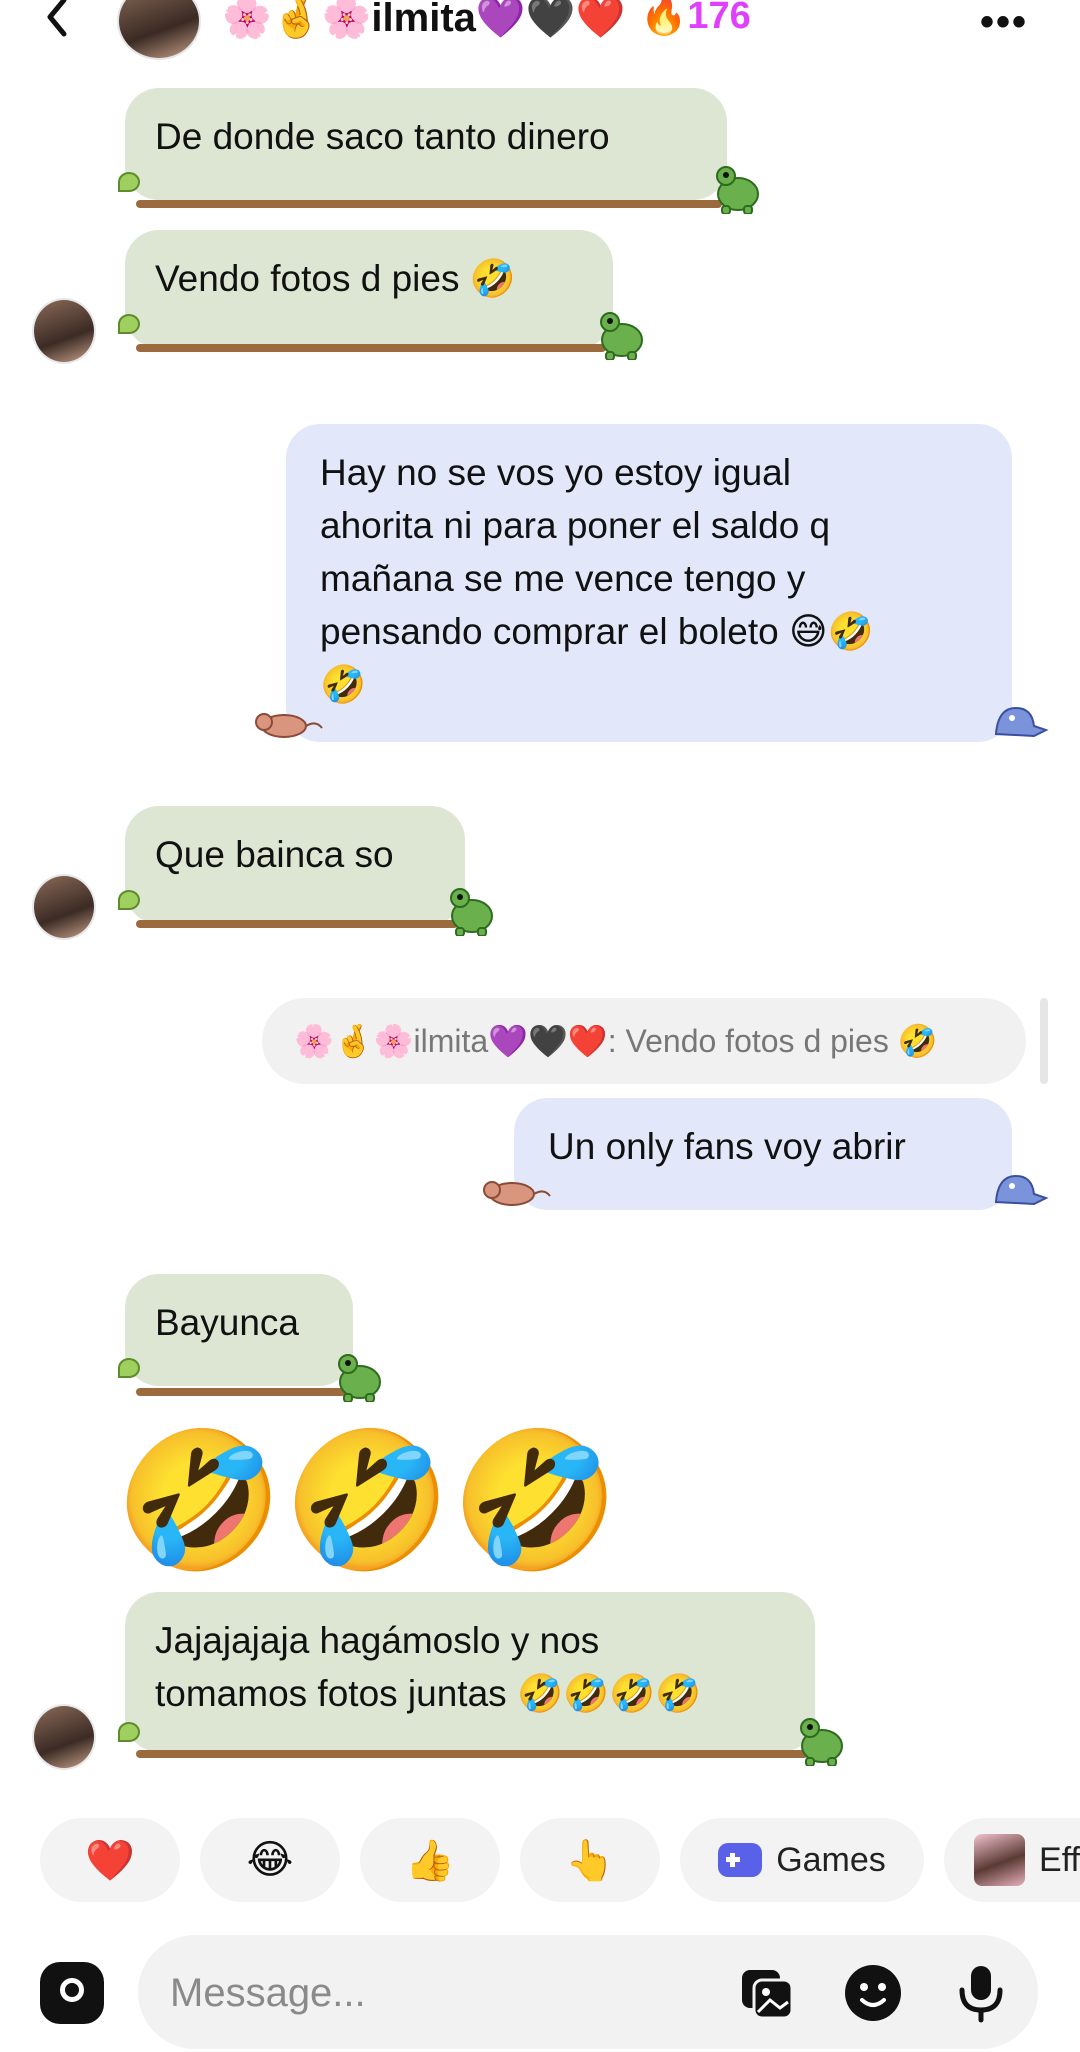 The width and height of the screenshot is (1080, 2052). I want to click on camera-lens-decoration, so click(72, 1990).